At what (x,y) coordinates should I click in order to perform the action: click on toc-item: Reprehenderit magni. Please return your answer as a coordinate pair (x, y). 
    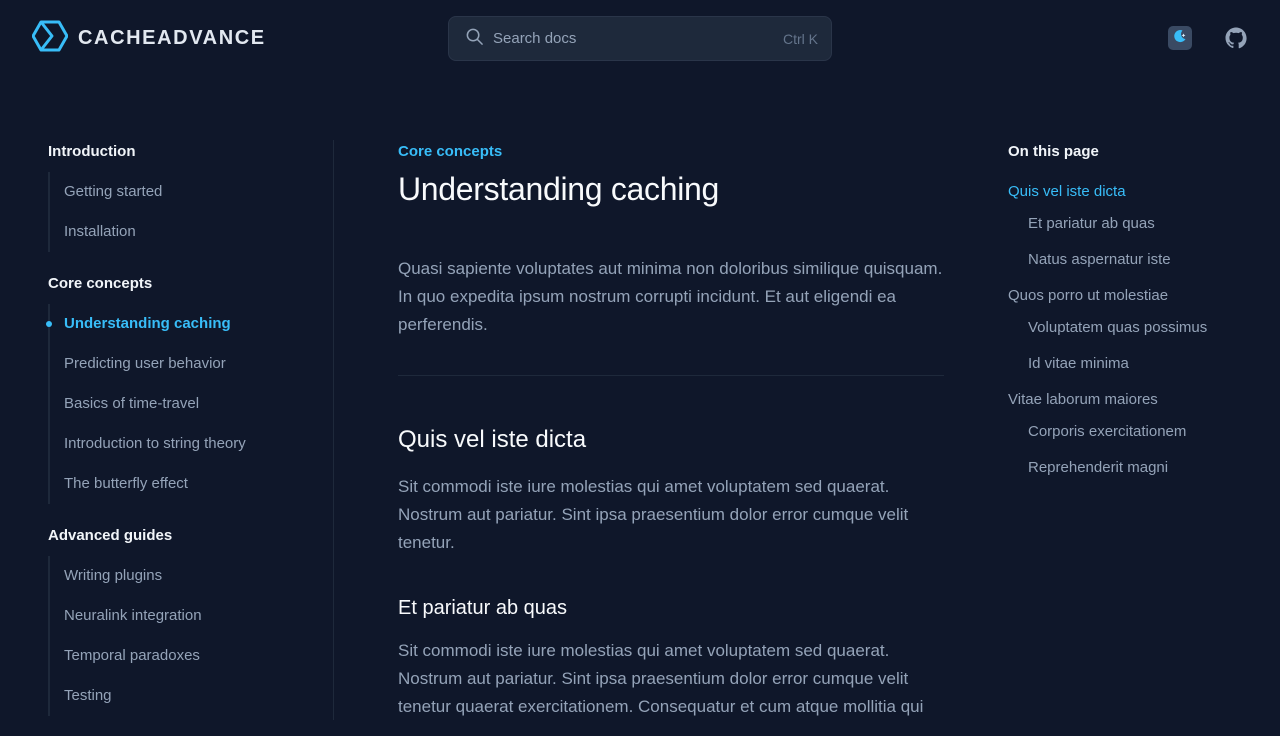
    Looking at the image, I should click on (1138, 474).